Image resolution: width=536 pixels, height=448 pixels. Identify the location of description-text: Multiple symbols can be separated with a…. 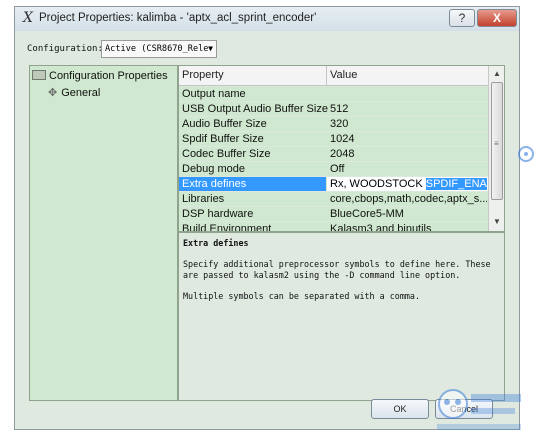
(301, 296).